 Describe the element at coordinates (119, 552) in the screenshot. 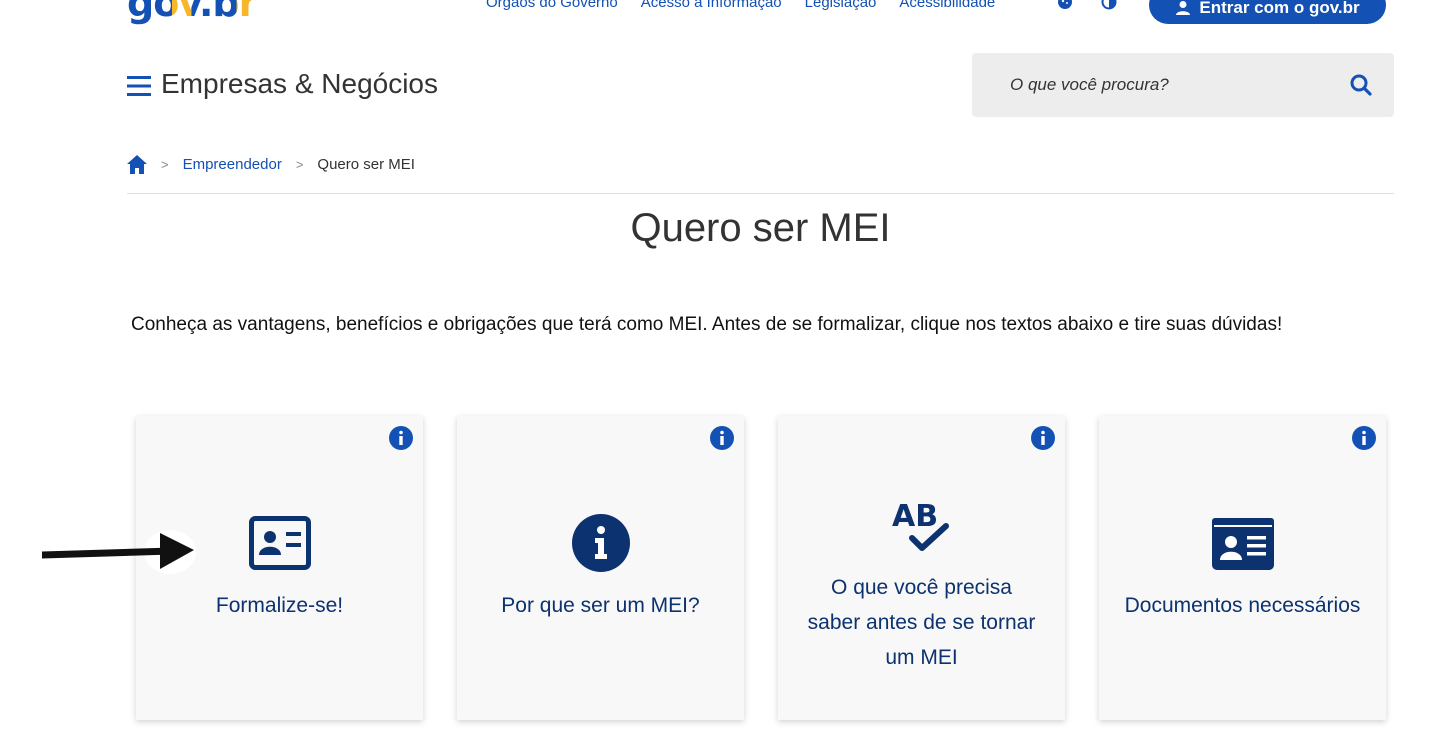

I see `arrow-right-icon` at that location.